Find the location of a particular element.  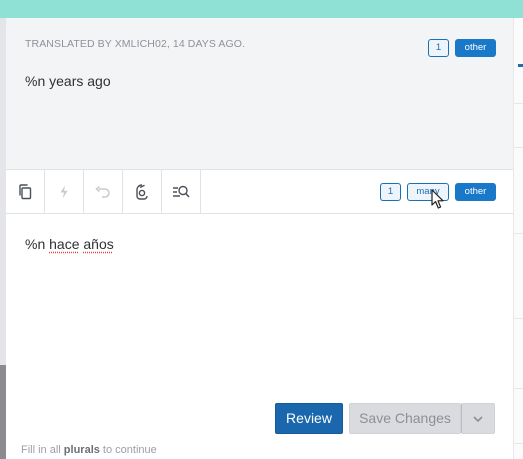

translation-text: %n hace años is located at coordinates (69, 244).